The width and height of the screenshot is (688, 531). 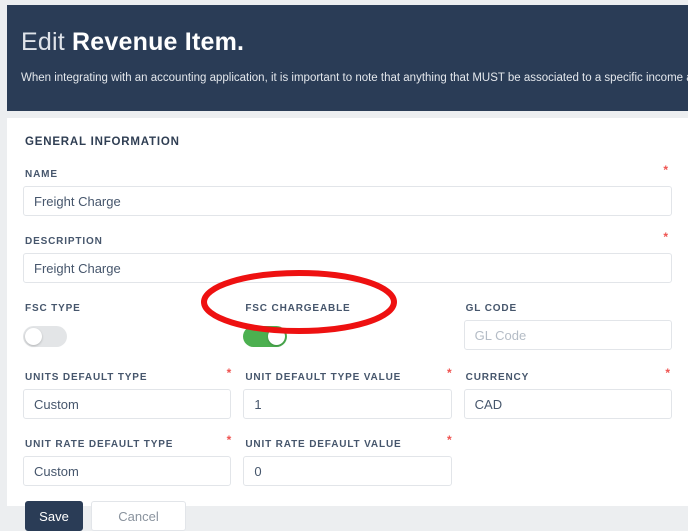 I want to click on label-gl-code: GL CODE, so click(x=491, y=308).